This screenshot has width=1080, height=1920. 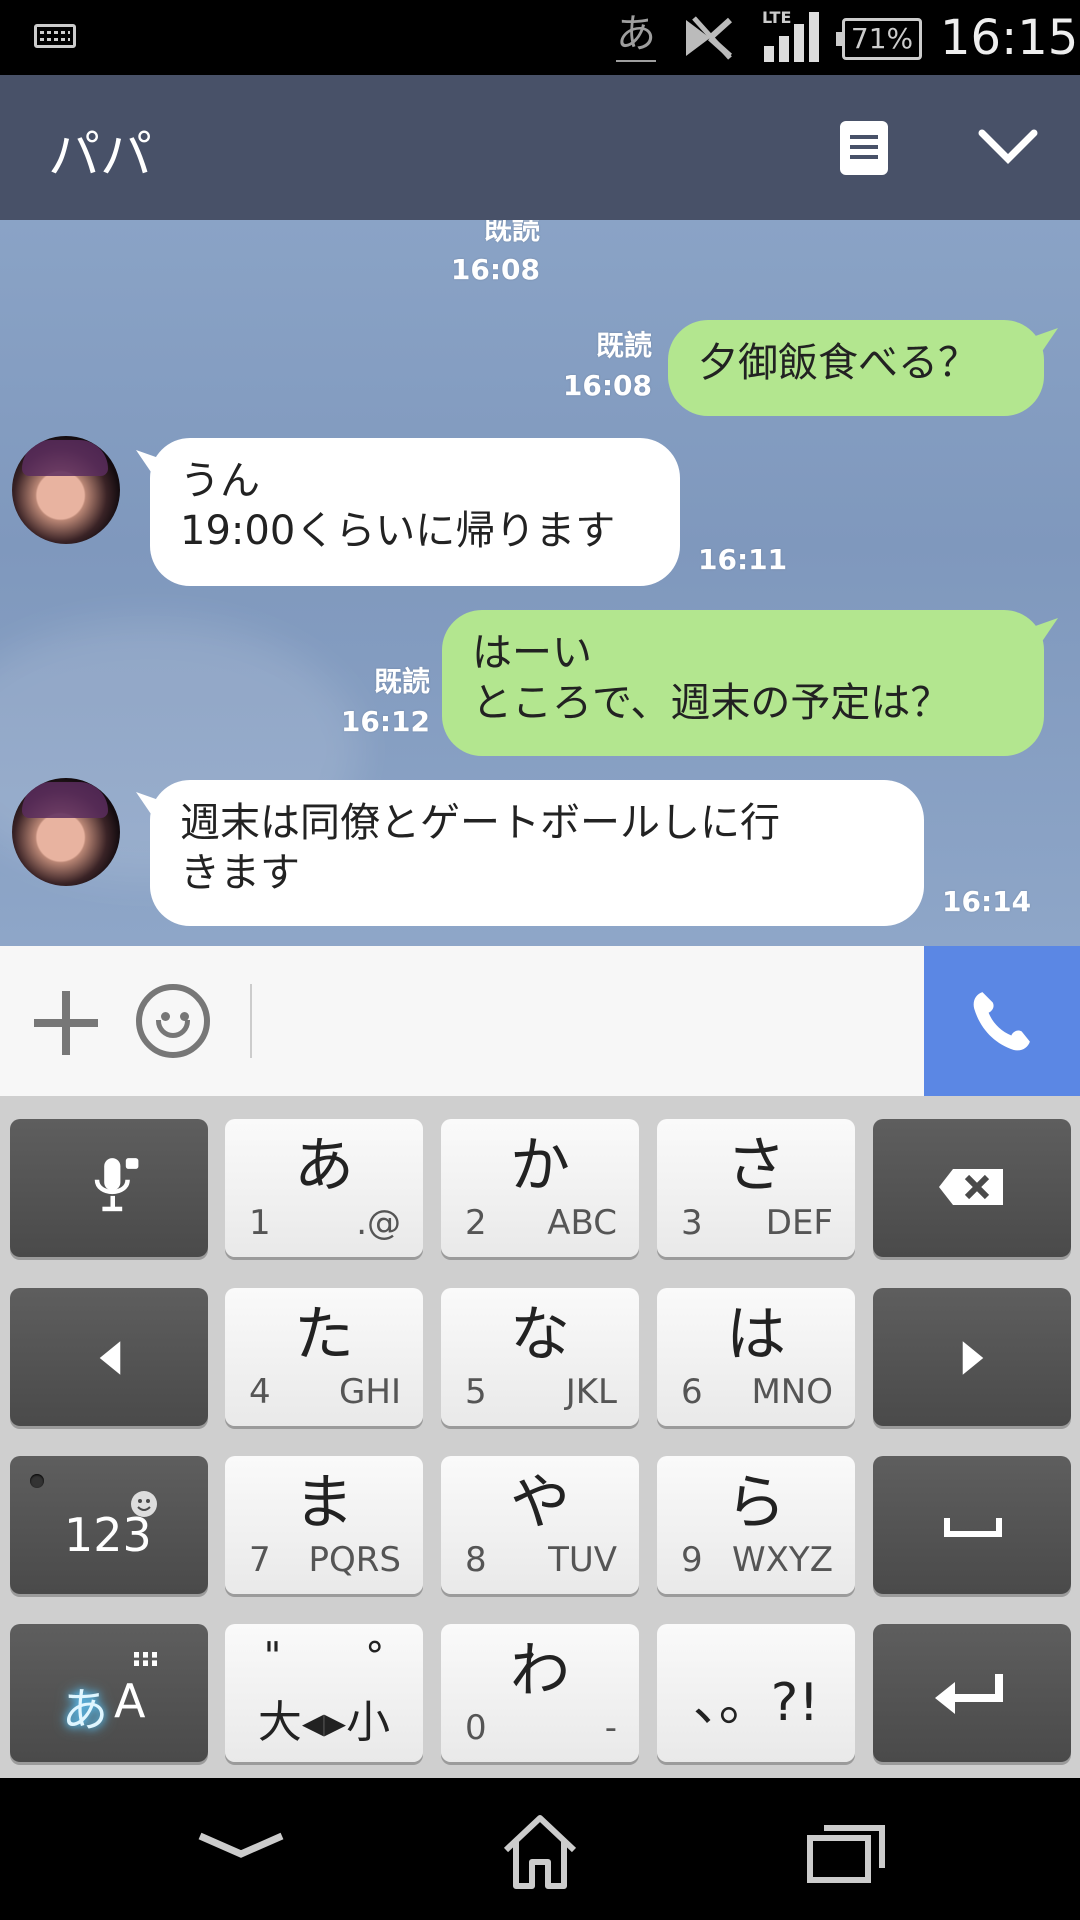 I want to click on navigation-bar, so click(x=540, y=1849).